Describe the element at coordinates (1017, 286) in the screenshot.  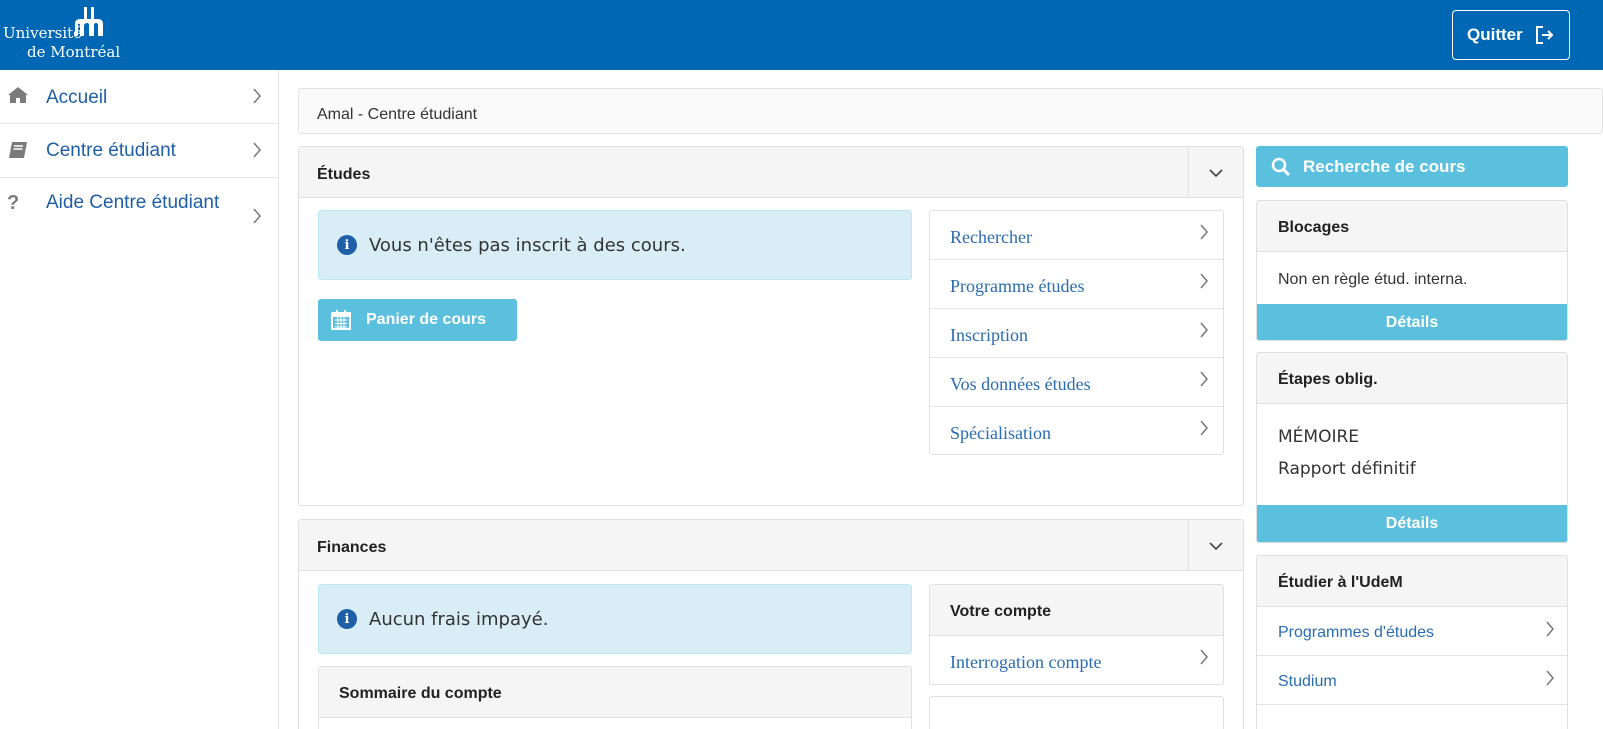
I see `link-label: Programme études` at that location.